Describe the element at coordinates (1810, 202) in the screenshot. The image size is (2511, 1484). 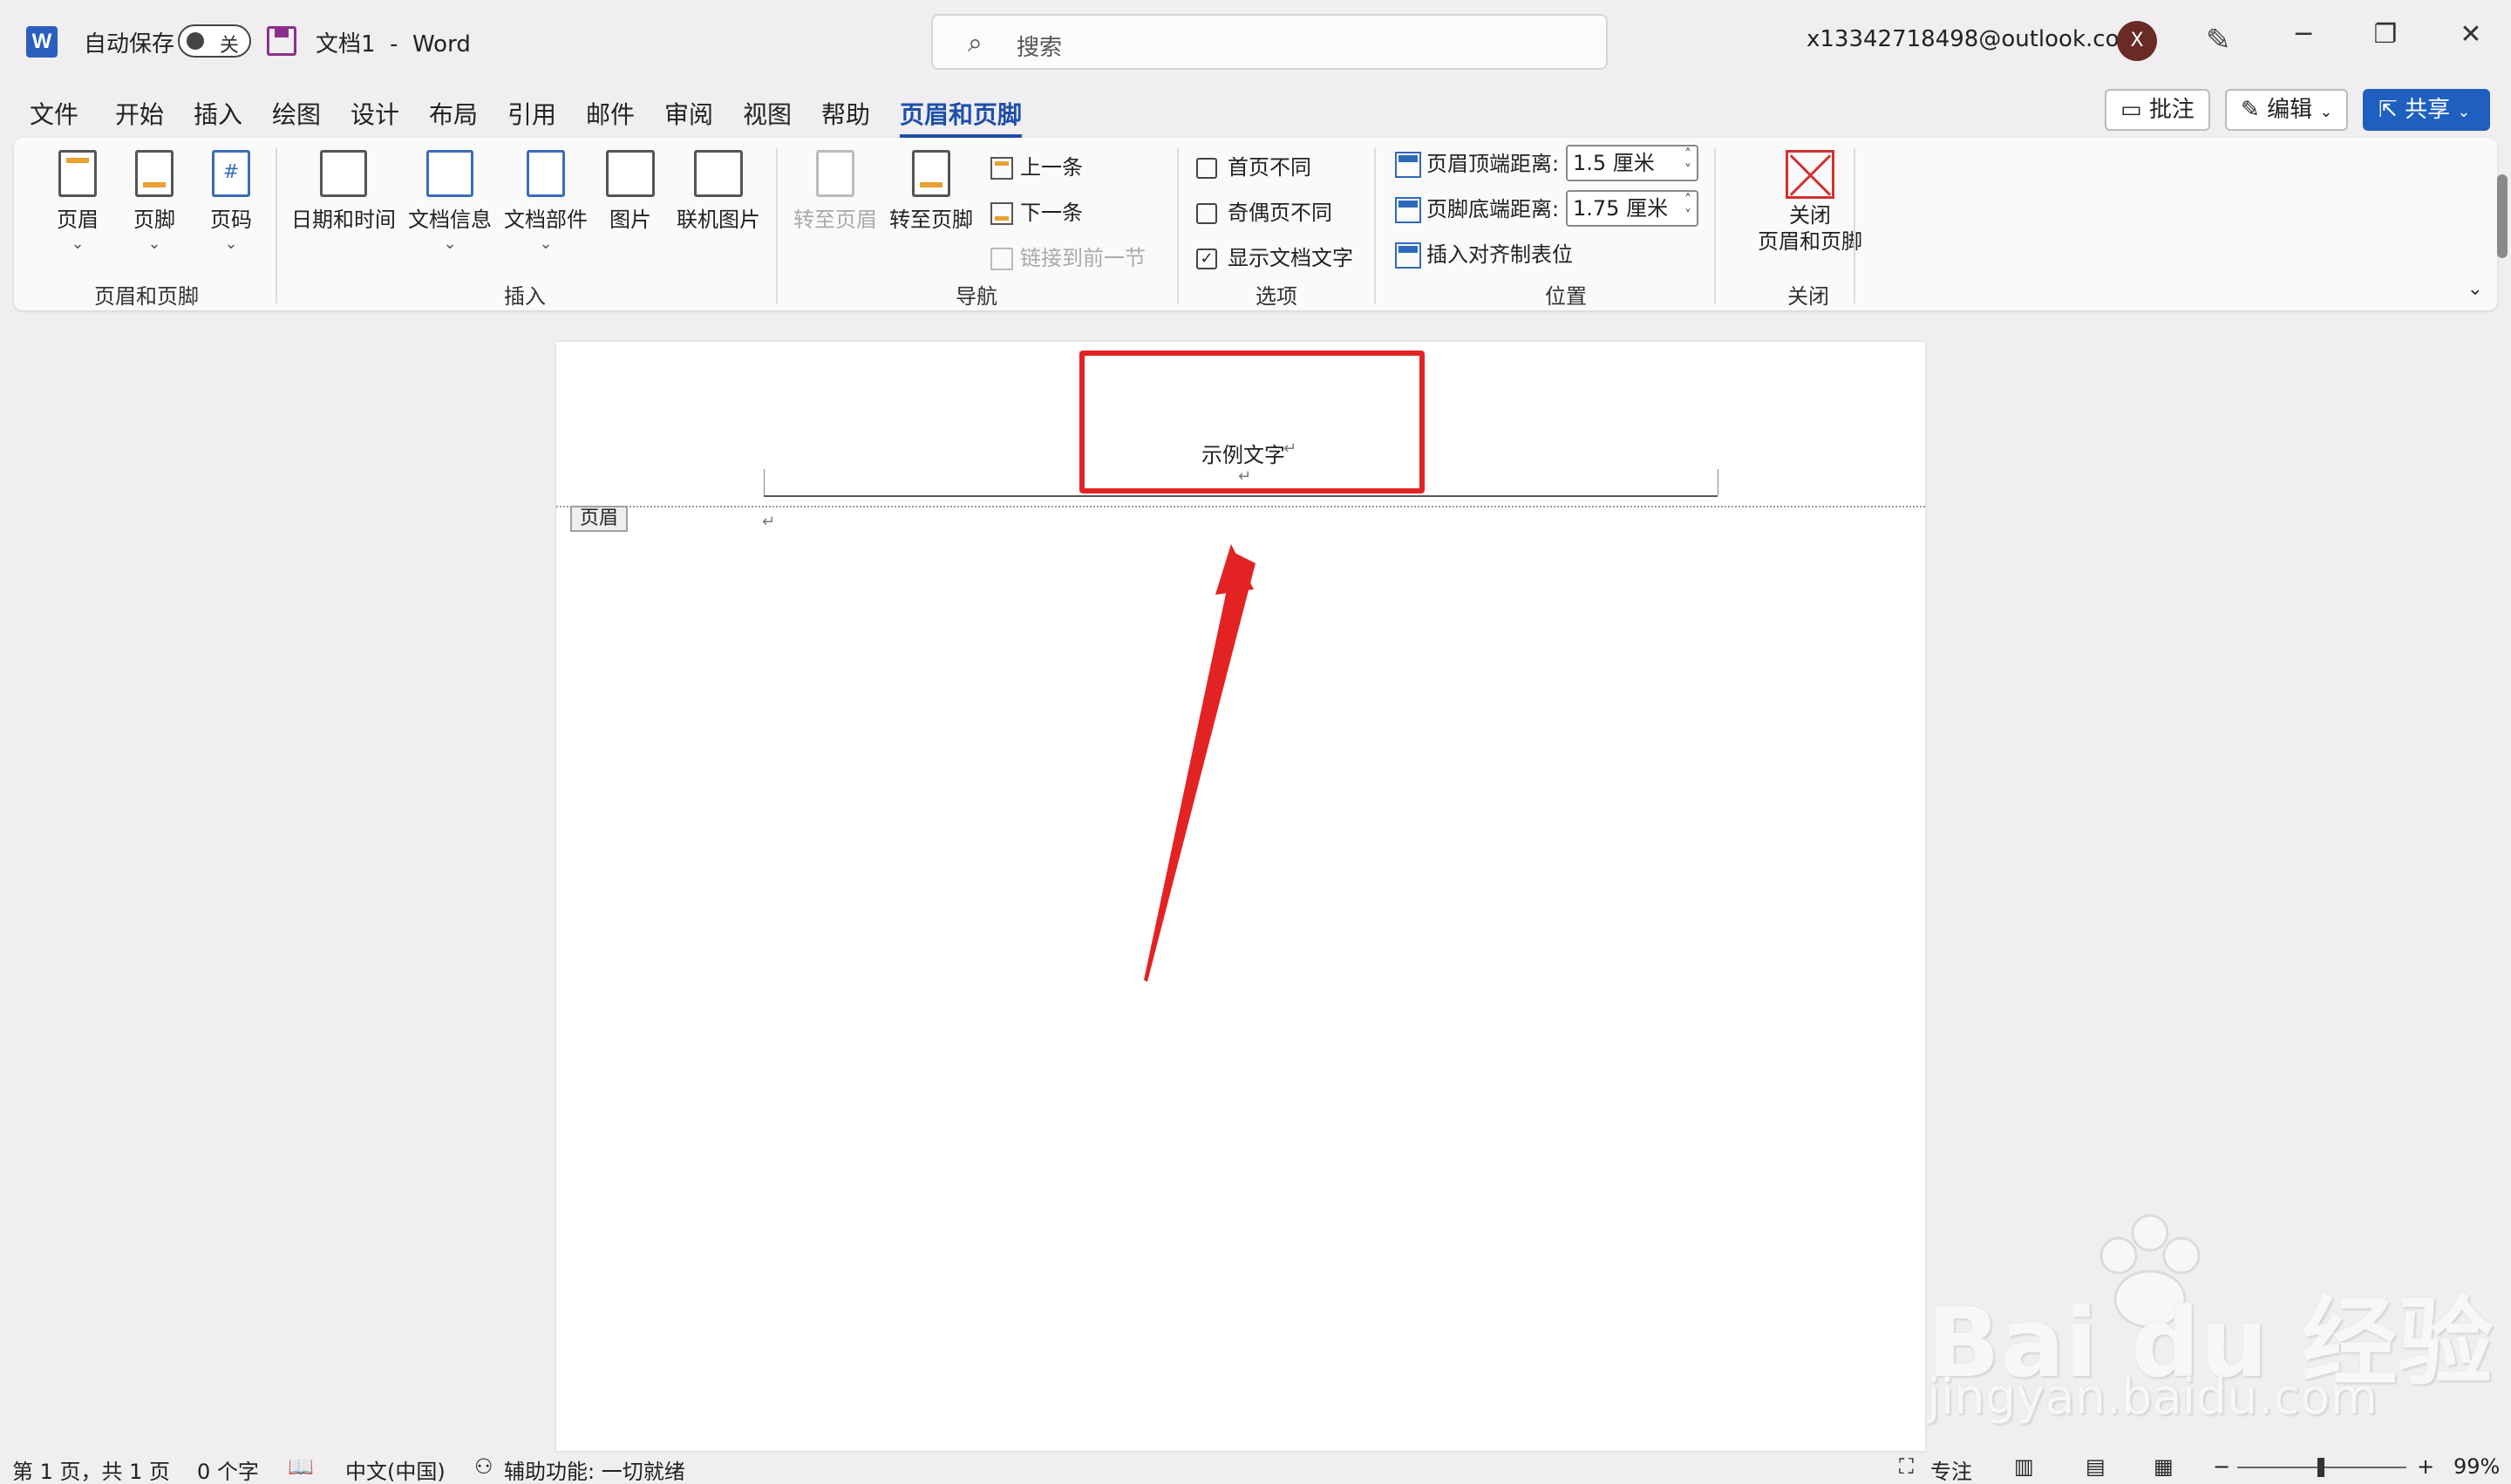
I see `close-header-footer-button: 关闭 页眉和页脚` at that location.